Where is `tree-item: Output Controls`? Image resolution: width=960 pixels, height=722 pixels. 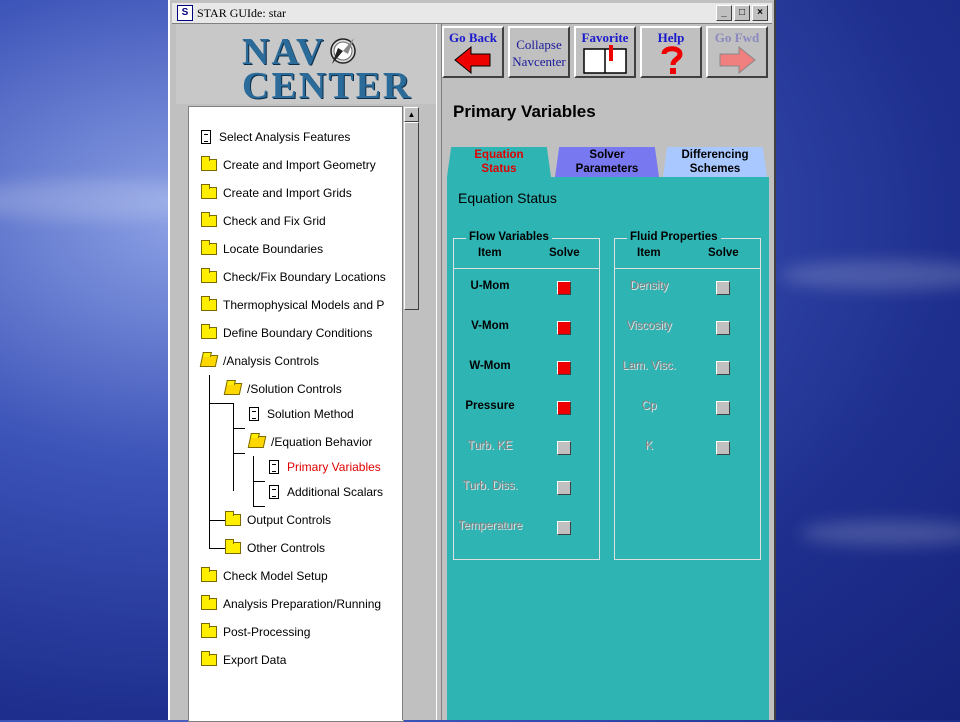
tree-item: Output Controls is located at coordinates (278, 519).